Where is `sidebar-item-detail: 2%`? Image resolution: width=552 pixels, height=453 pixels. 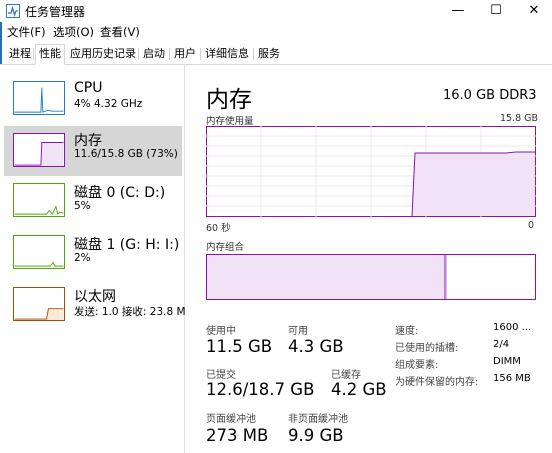
sidebar-item-detail: 2% is located at coordinates (82, 258).